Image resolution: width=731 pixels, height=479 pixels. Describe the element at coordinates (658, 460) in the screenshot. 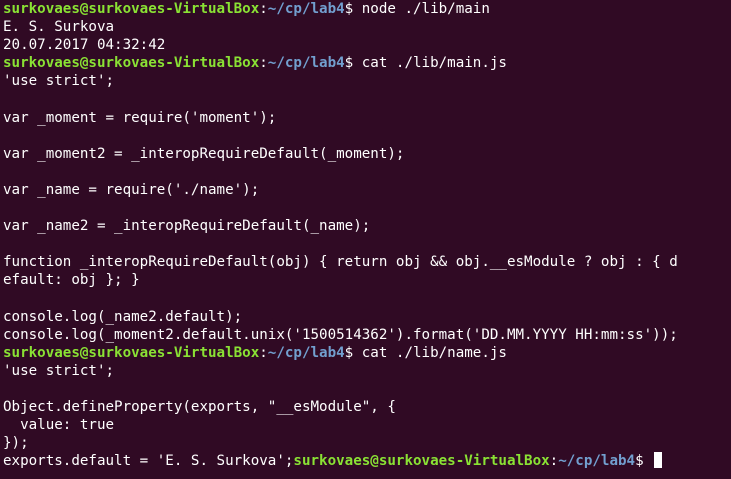

I see `text-cursor` at that location.